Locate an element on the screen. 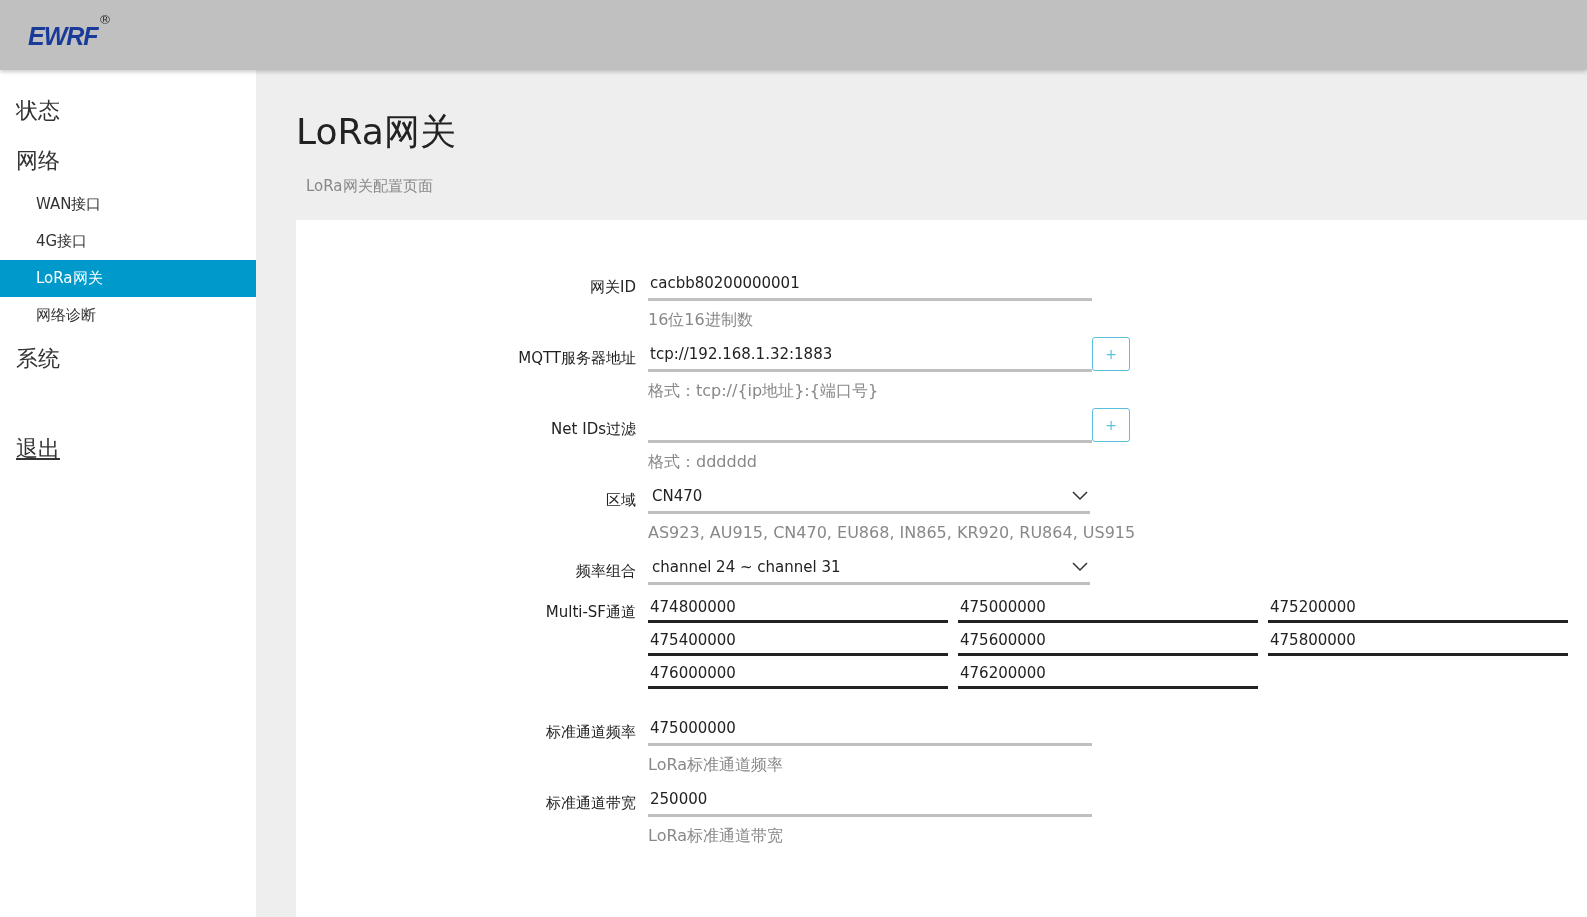 Image resolution: width=1587 pixels, height=917 pixels. sidebar-item: 状态 is located at coordinates (128, 111).